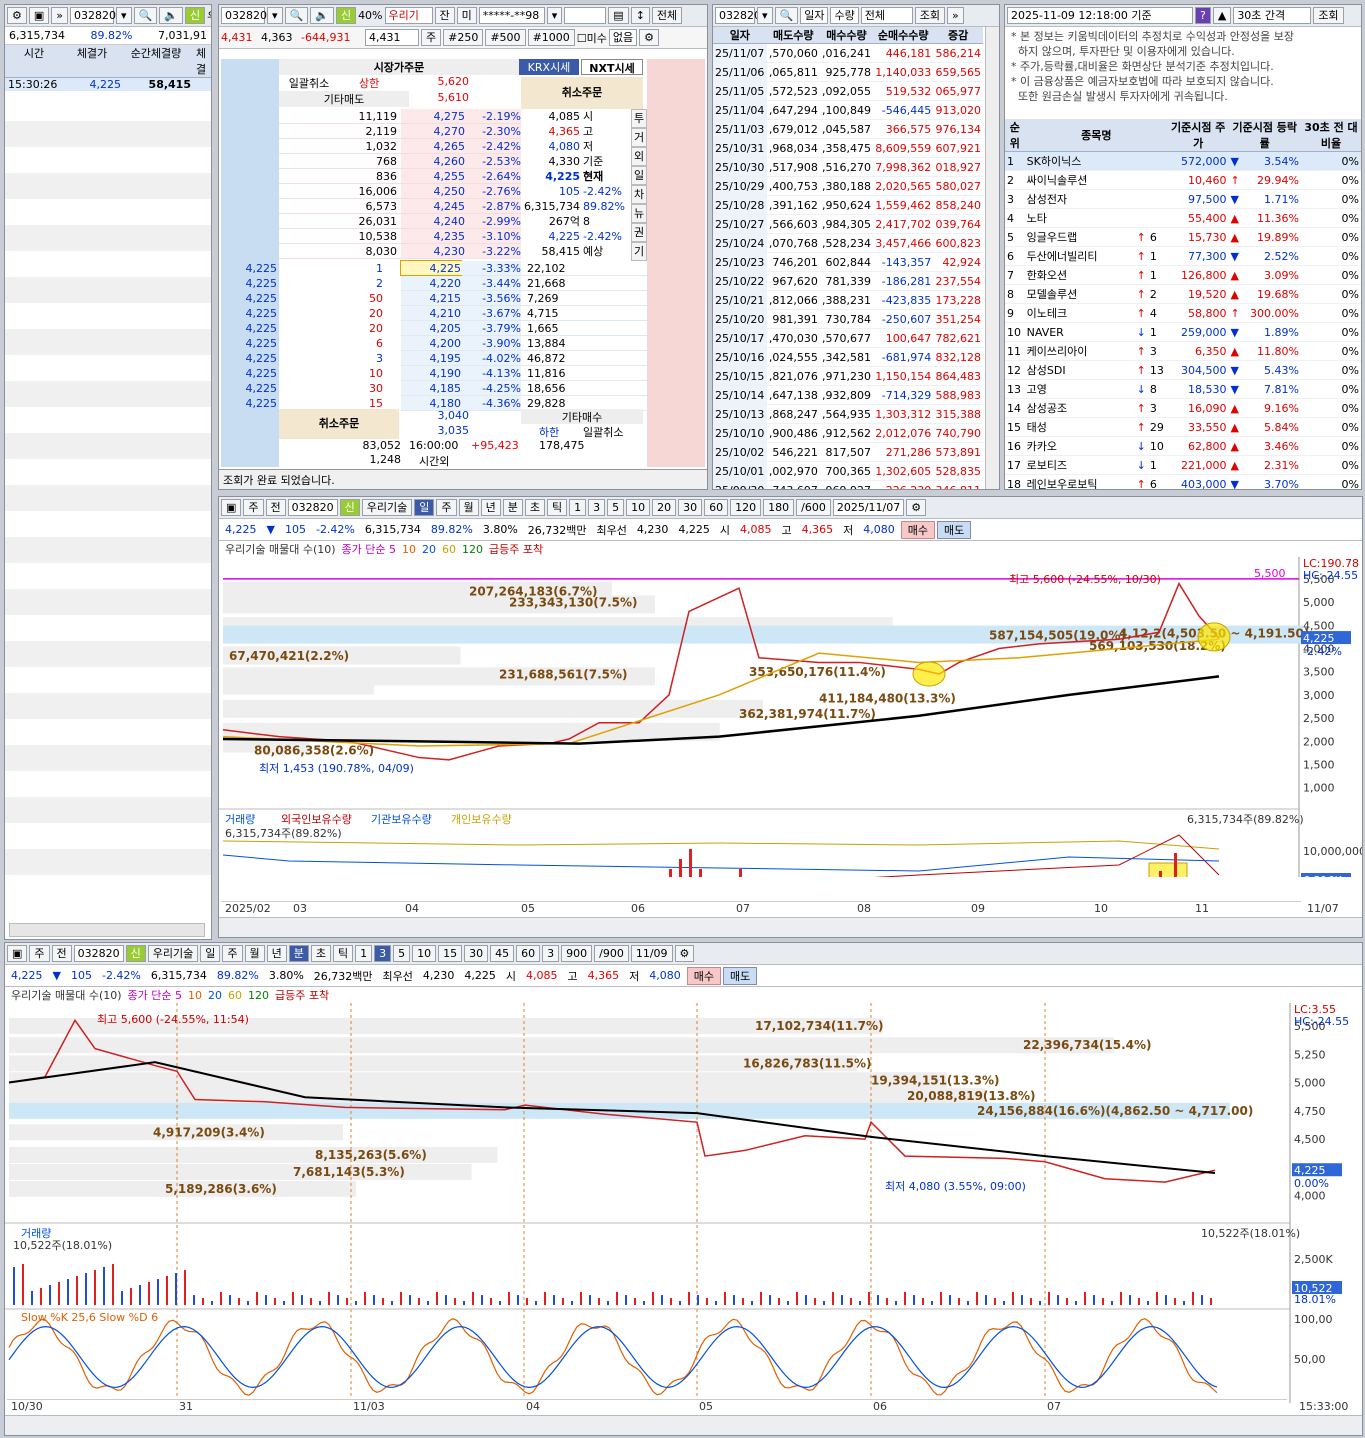 The image size is (1365, 1438). I want to click on search-icon: 🔍, so click(296, 15).